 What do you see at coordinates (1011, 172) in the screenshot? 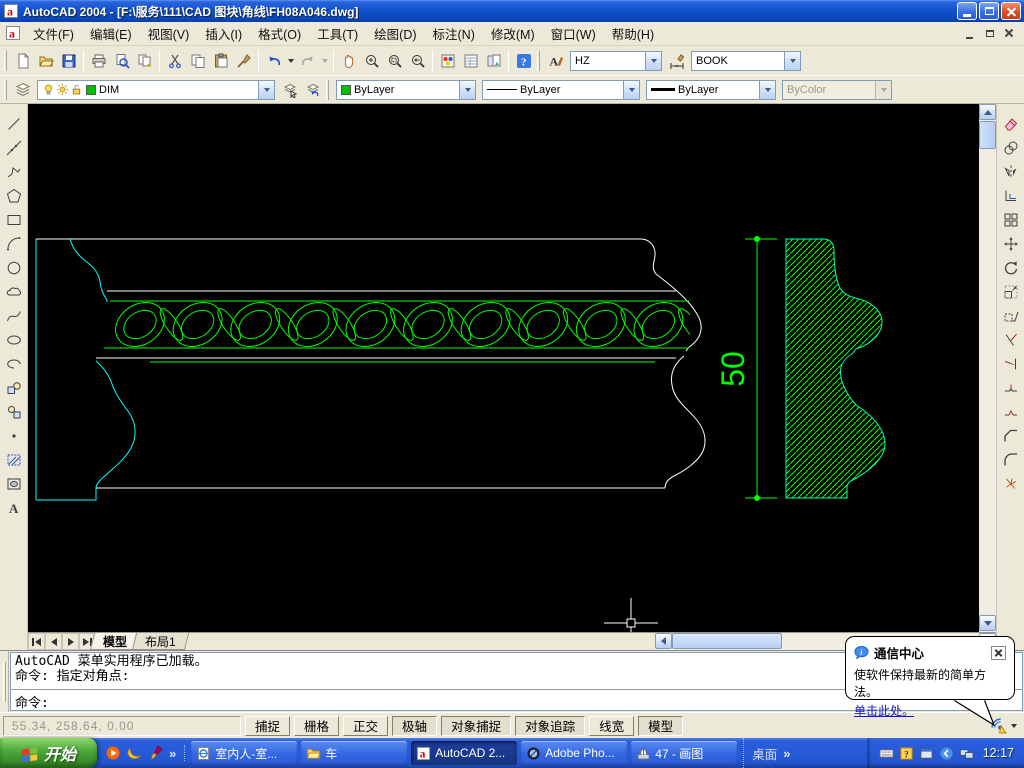
I see `mirror-button` at bounding box center [1011, 172].